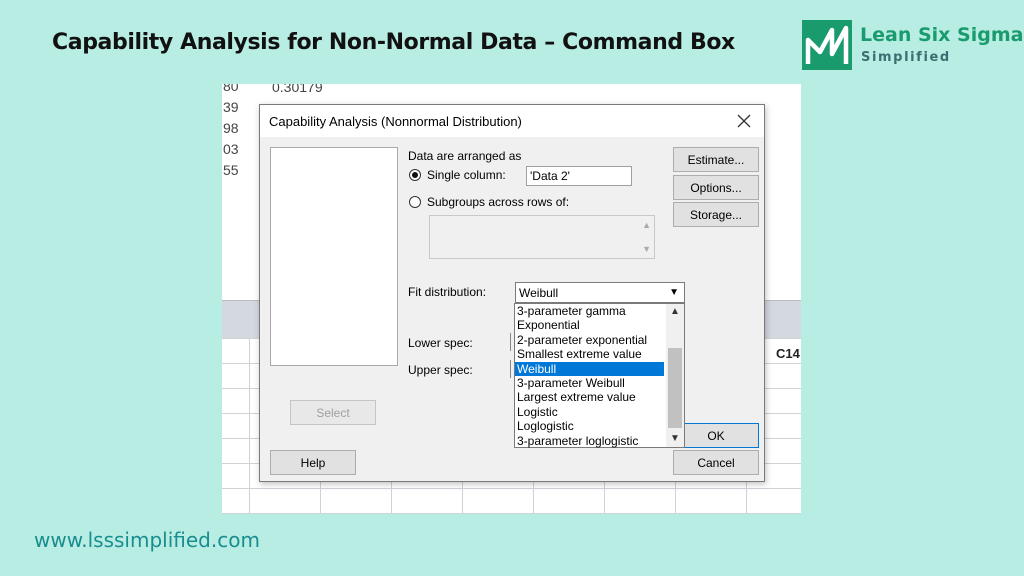  What do you see at coordinates (589, 354) in the screenshot?
I see `distribution-option: Smallest extreme value` at bounding box center [589, 354].